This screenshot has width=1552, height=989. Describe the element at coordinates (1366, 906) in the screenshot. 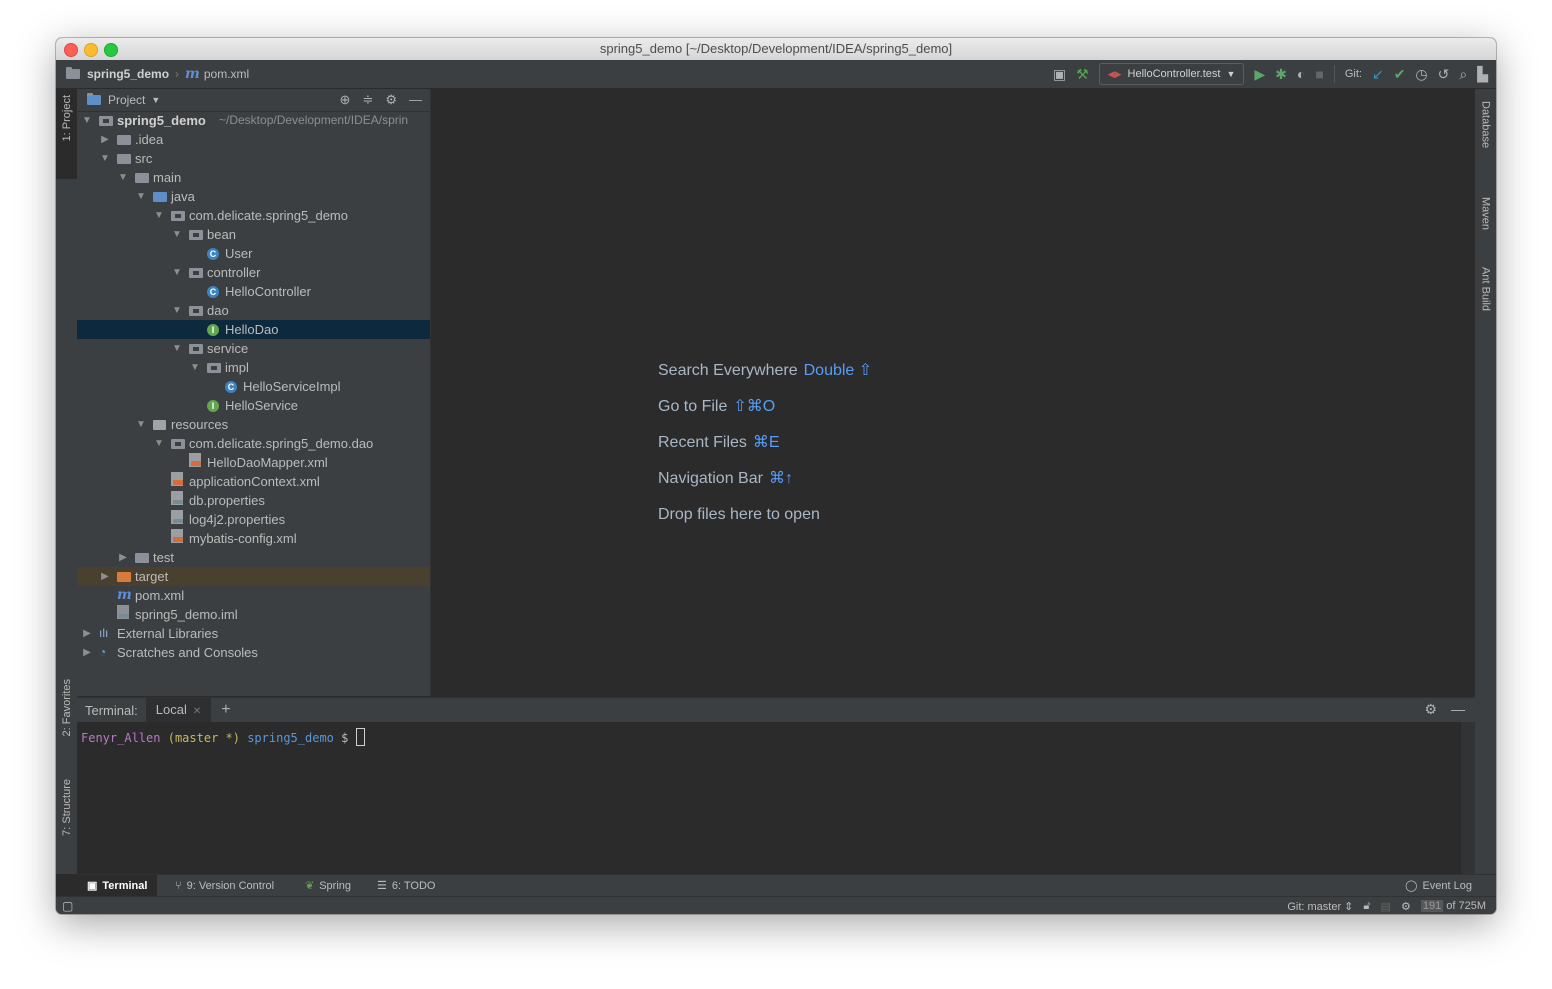

I see `lock-icon: 🔓︎` at that location.